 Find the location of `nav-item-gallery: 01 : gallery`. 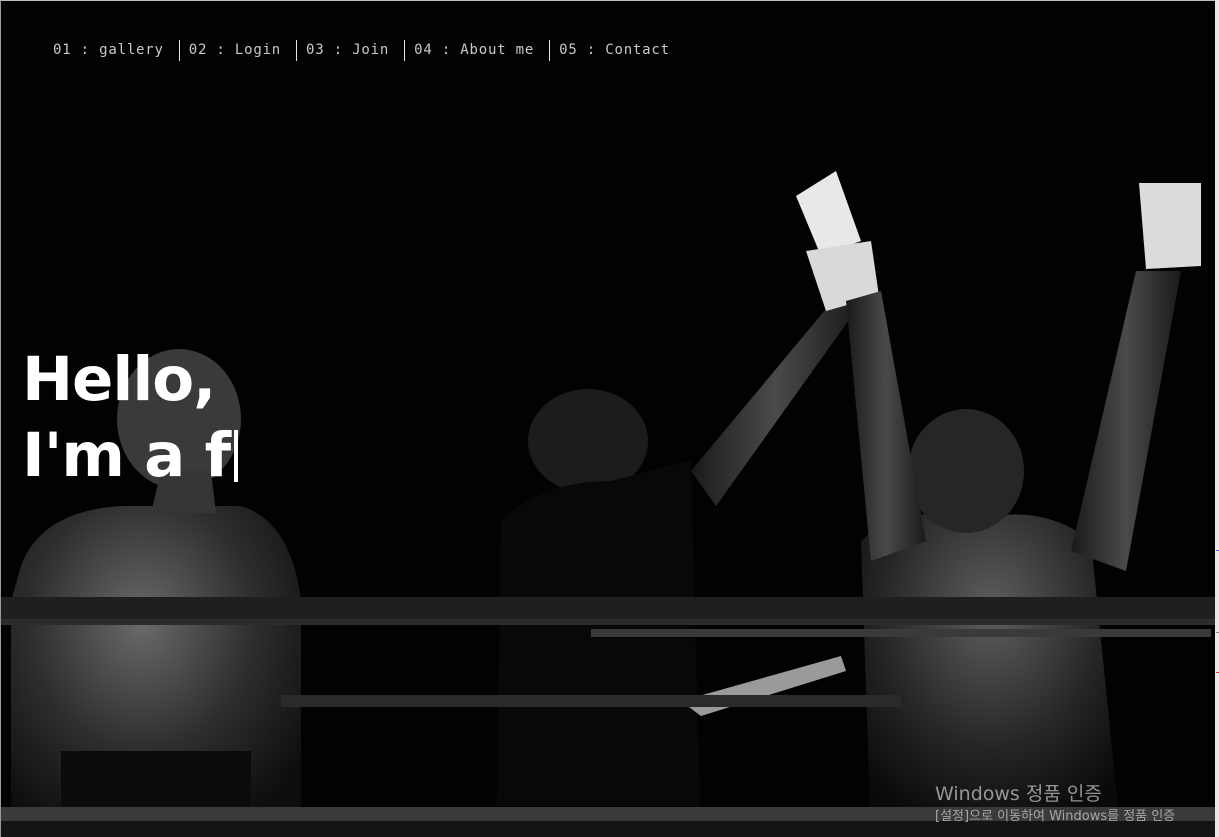

nav-item-gallery: 01 : gallery is located at coordinates (111, 50).